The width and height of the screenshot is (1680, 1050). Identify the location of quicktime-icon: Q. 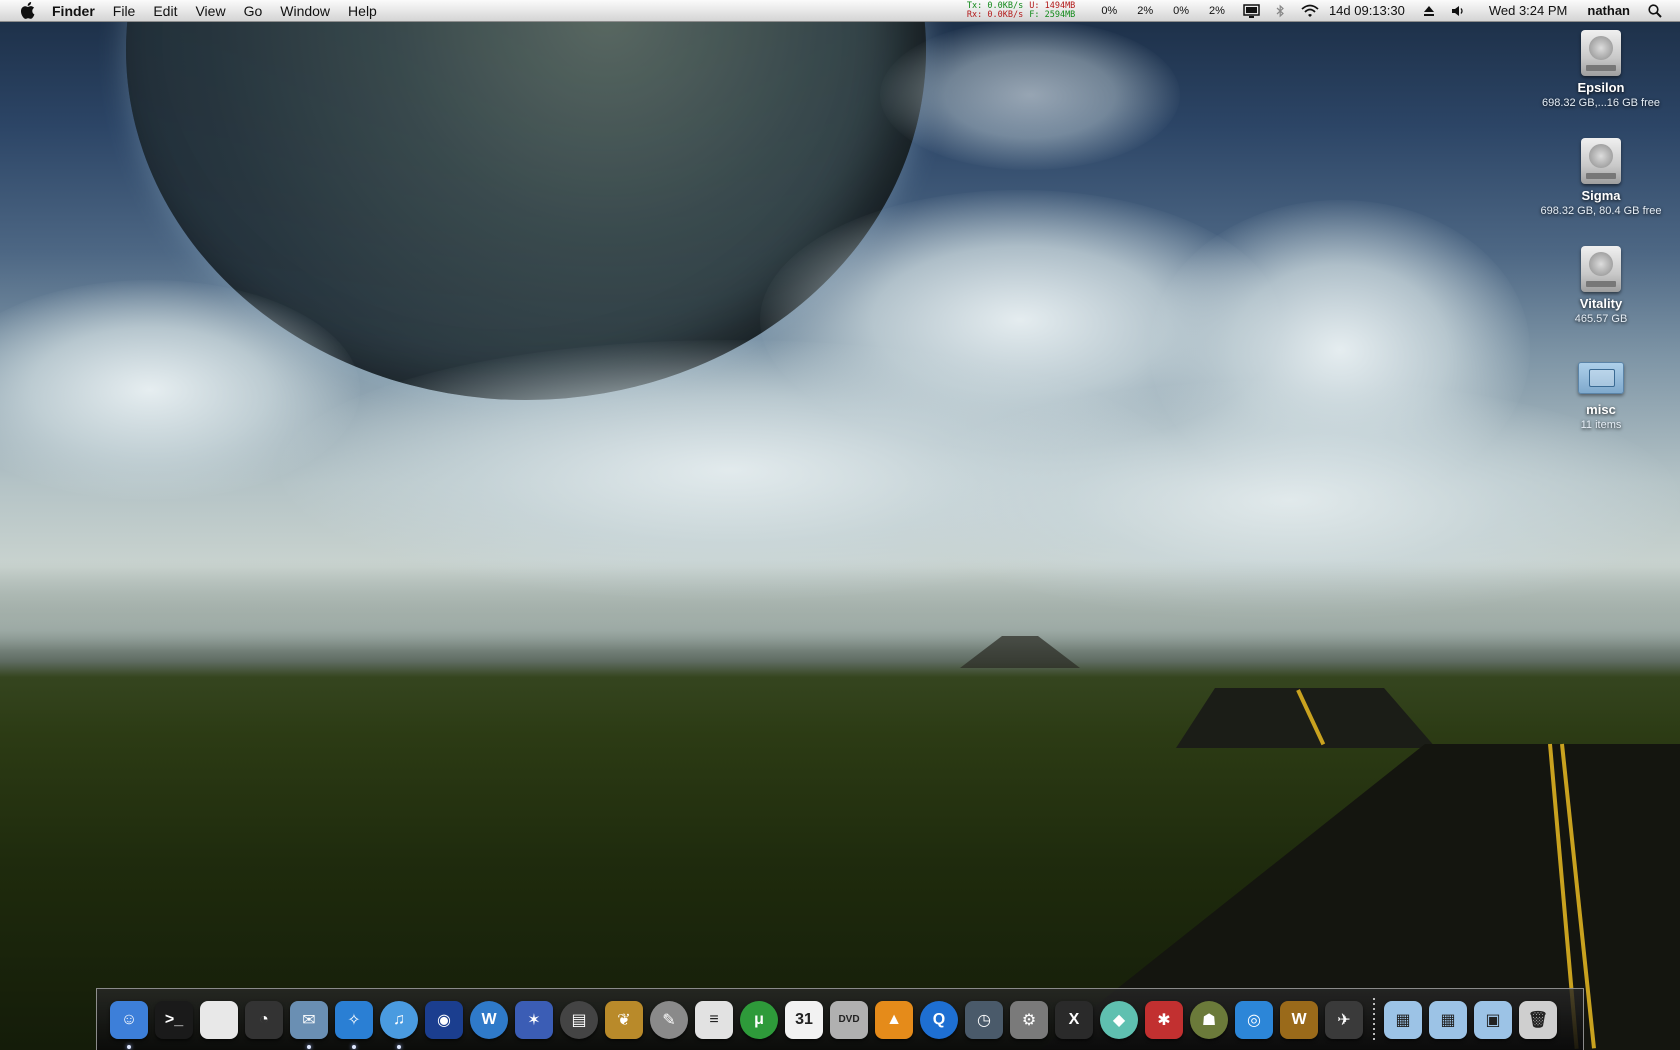
(939, 1019).